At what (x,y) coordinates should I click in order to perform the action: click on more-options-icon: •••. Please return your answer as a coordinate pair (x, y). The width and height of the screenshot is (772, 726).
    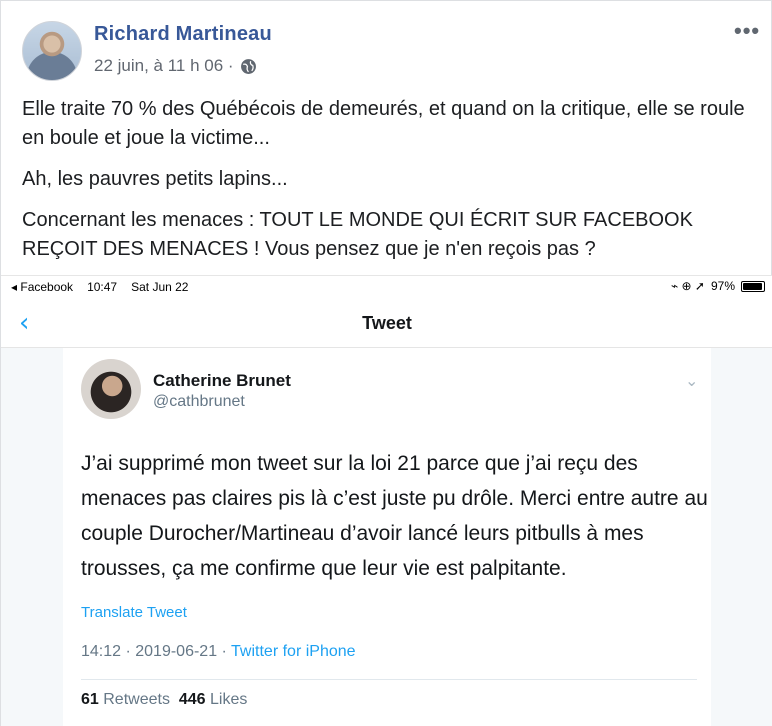
    Looking at the image, I should click on (747, 31).